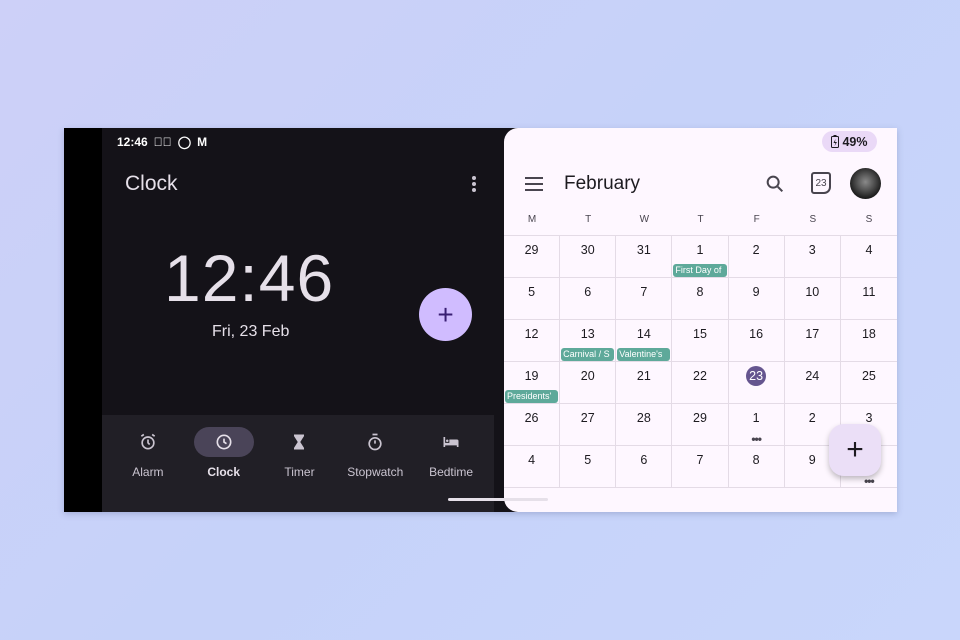 The image size is (960, 640). I want to click on app-title: Clock, so click(151, 183).